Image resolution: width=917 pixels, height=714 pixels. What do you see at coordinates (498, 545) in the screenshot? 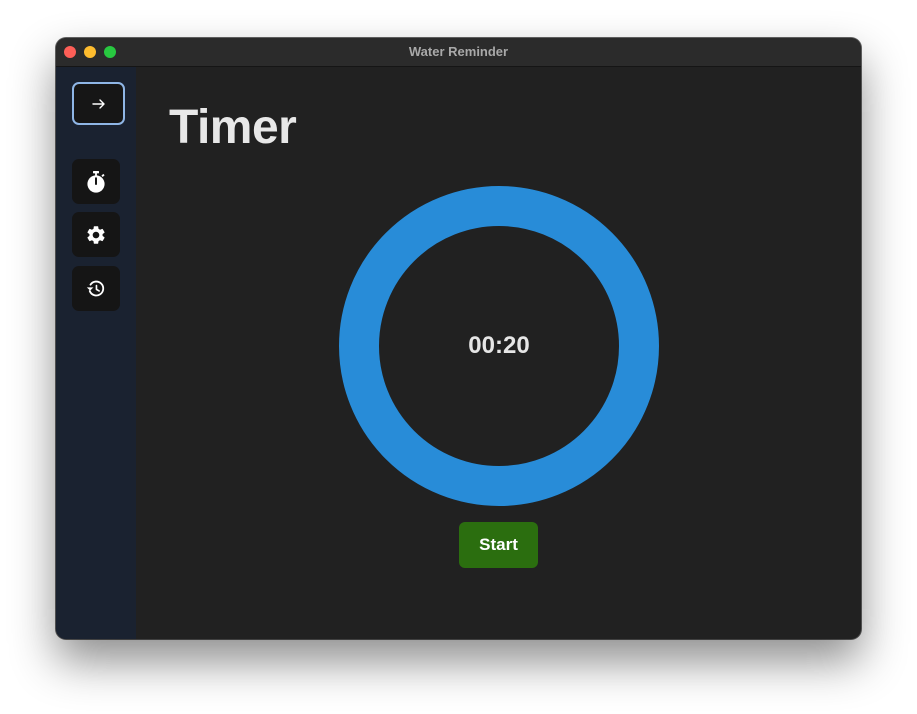
I see `start-button: Start` at bounding box center [498, 545].